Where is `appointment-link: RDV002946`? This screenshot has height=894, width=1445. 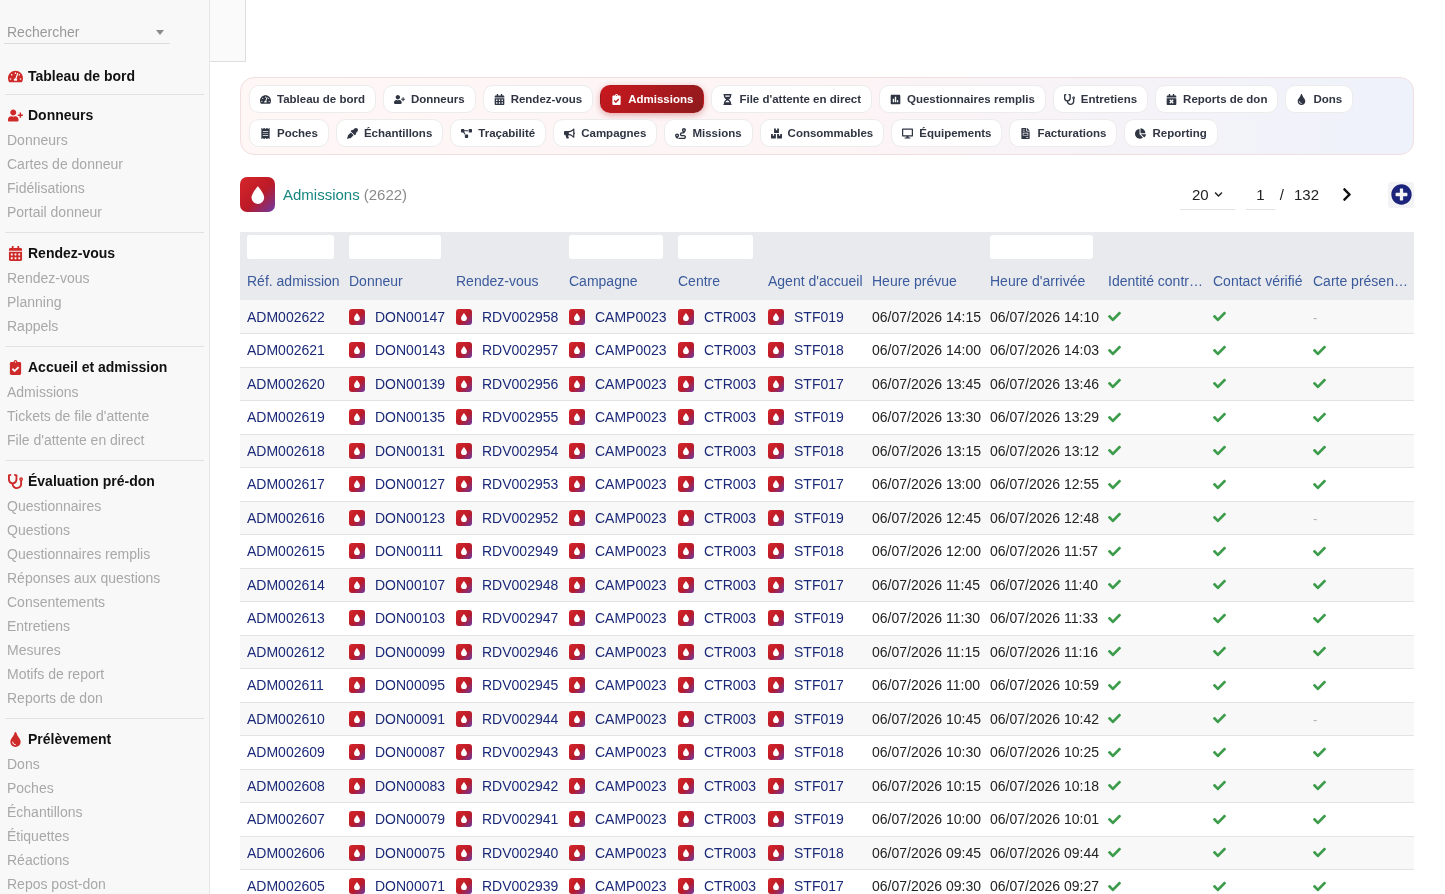 appointment-link: RDV002946 is located at coordinates (520, 651).